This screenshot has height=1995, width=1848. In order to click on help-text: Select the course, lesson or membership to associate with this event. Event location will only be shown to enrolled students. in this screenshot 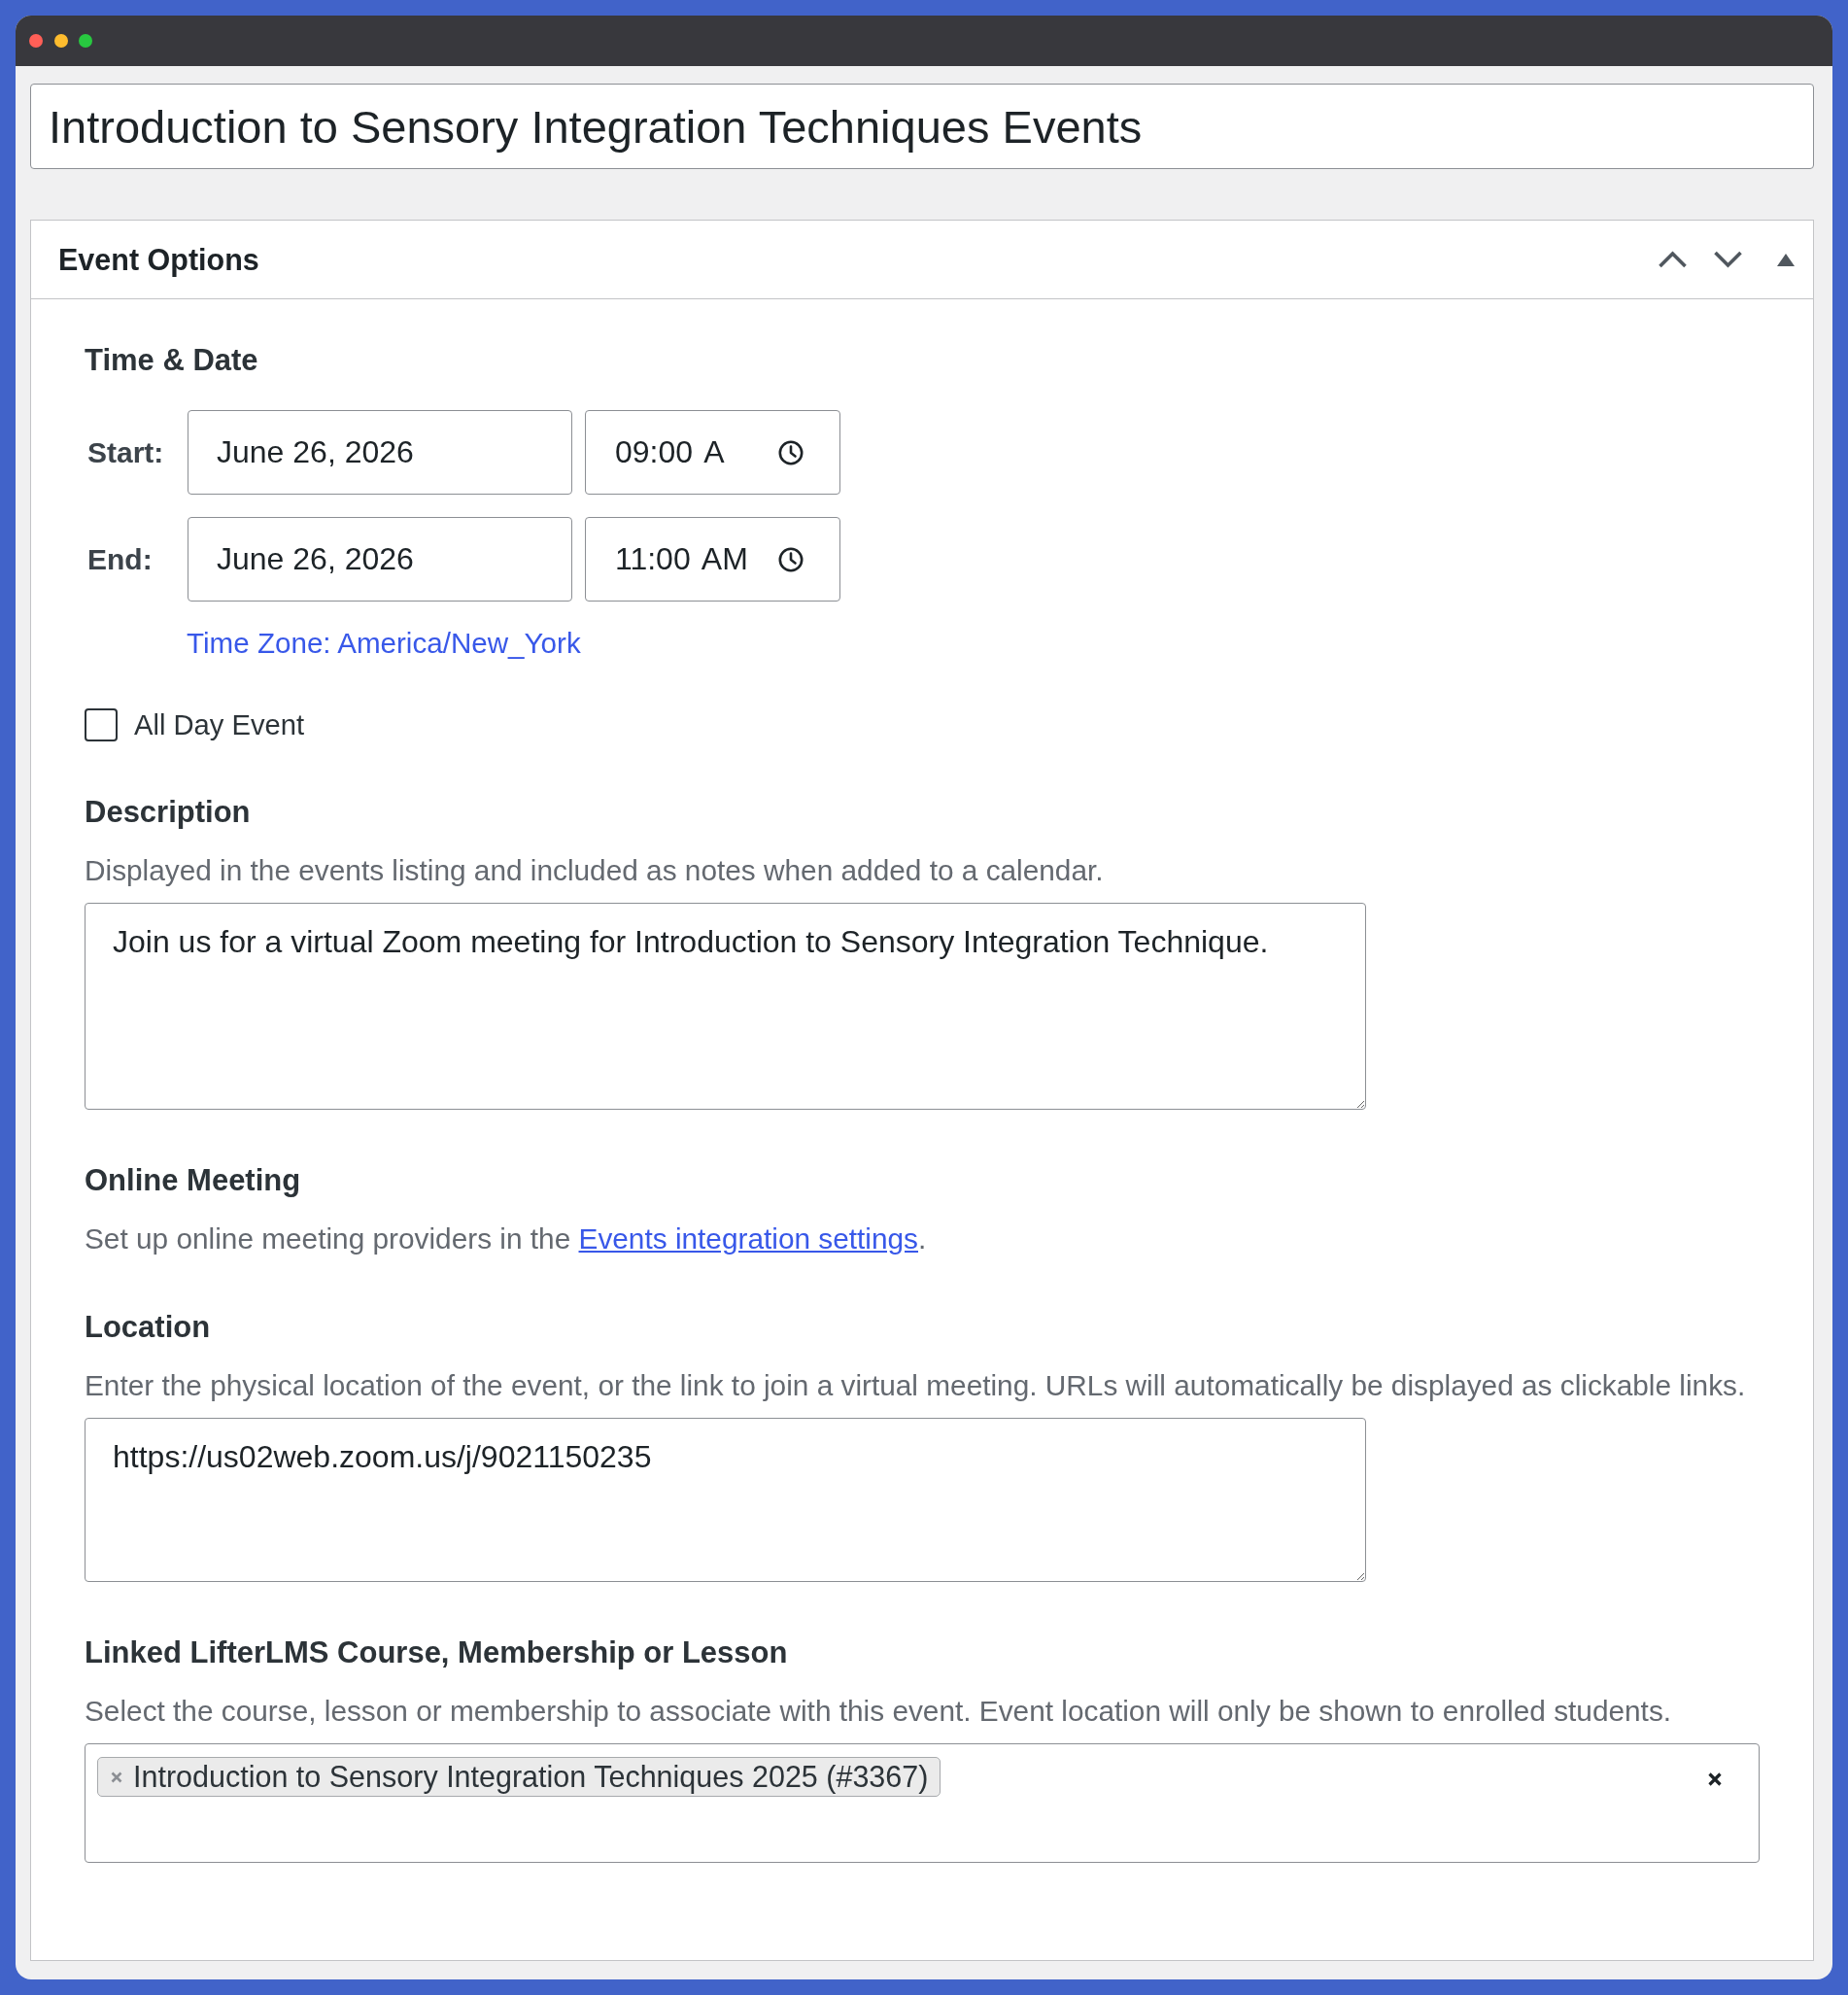, I will do `click(878, 1711)`.